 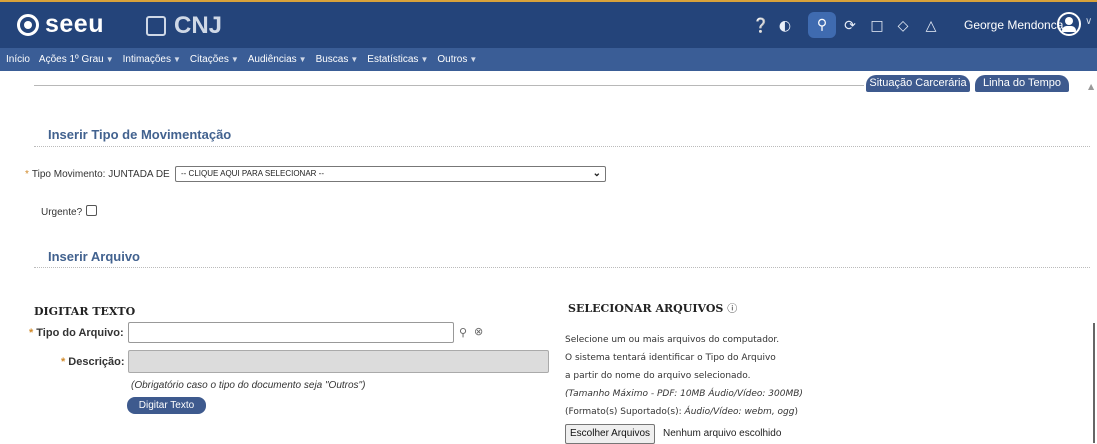 I want to click on bookmark-icon: □, so click(x=877, y=26).